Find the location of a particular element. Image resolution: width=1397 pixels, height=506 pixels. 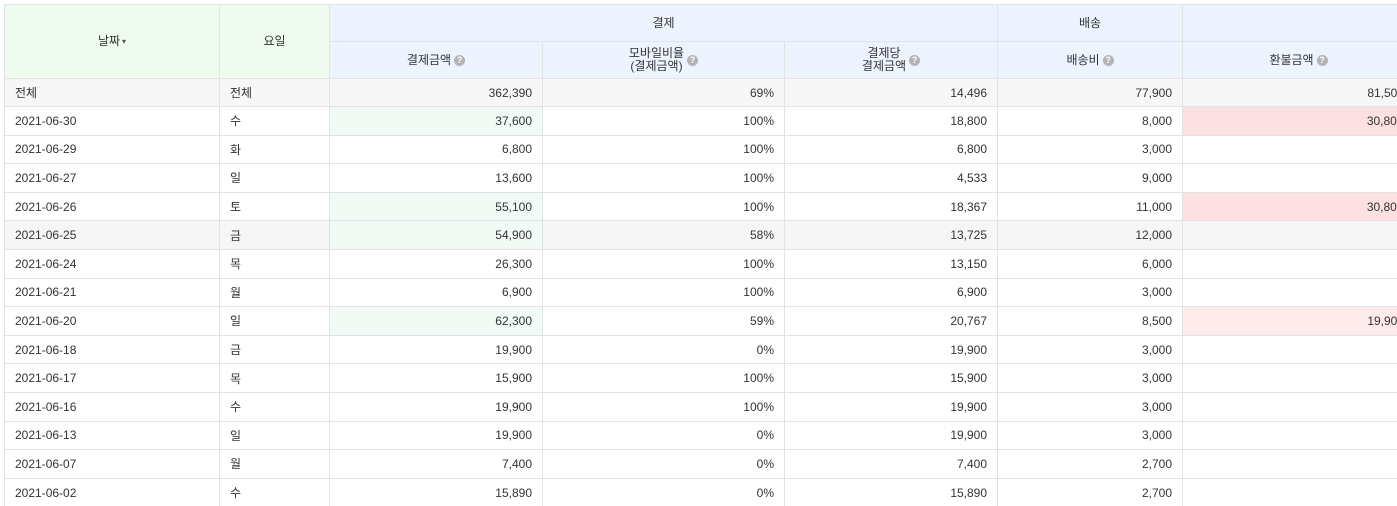

total-shipping-fee-cell: 77,900 is located at coordinates (1090, 92).